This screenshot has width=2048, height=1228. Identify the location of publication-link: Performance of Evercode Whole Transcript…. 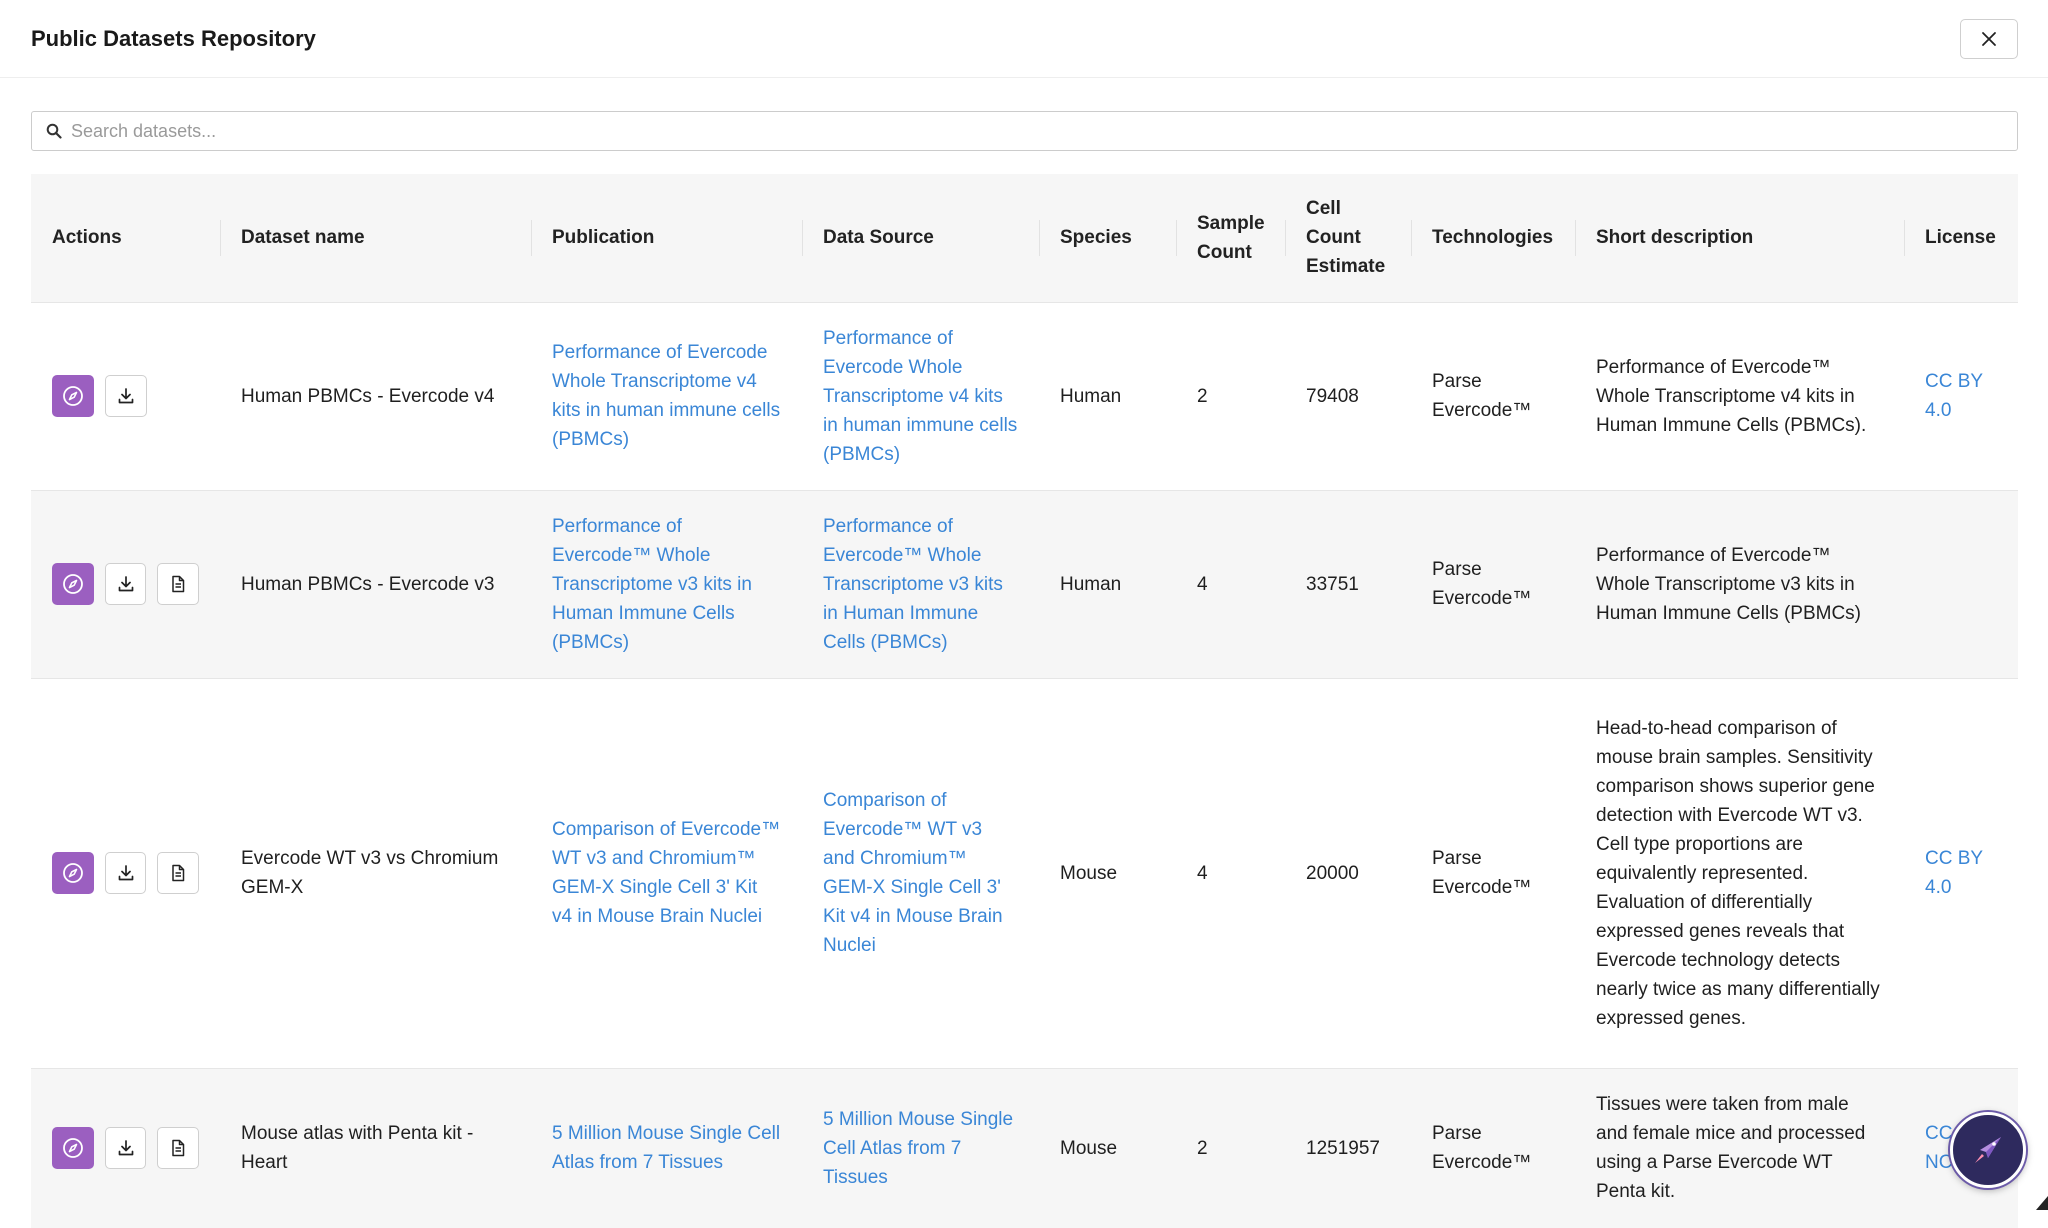
(666, 396).